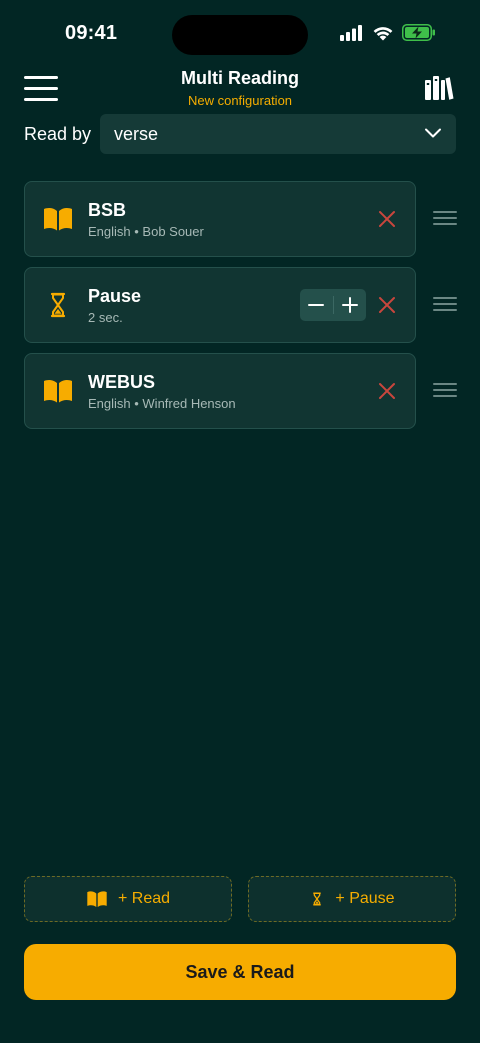 This screenshot has width=480, height=1043. I want to click on increment-button, so click(350, 305).